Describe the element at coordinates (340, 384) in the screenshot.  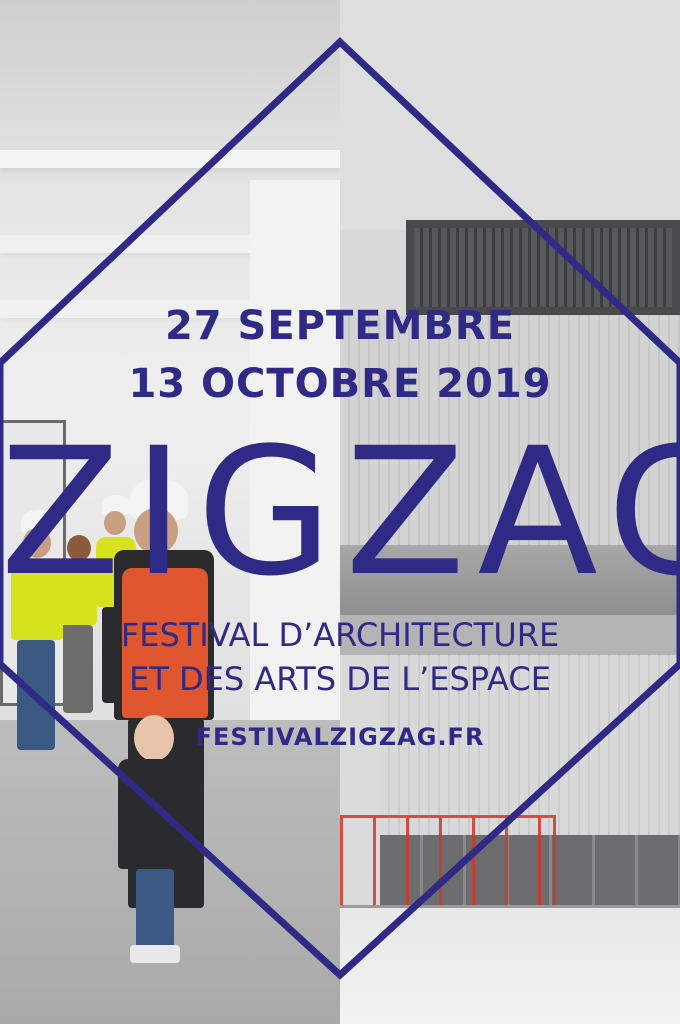
I see `date-end: 13 OCTOBRE 2019` at that location.